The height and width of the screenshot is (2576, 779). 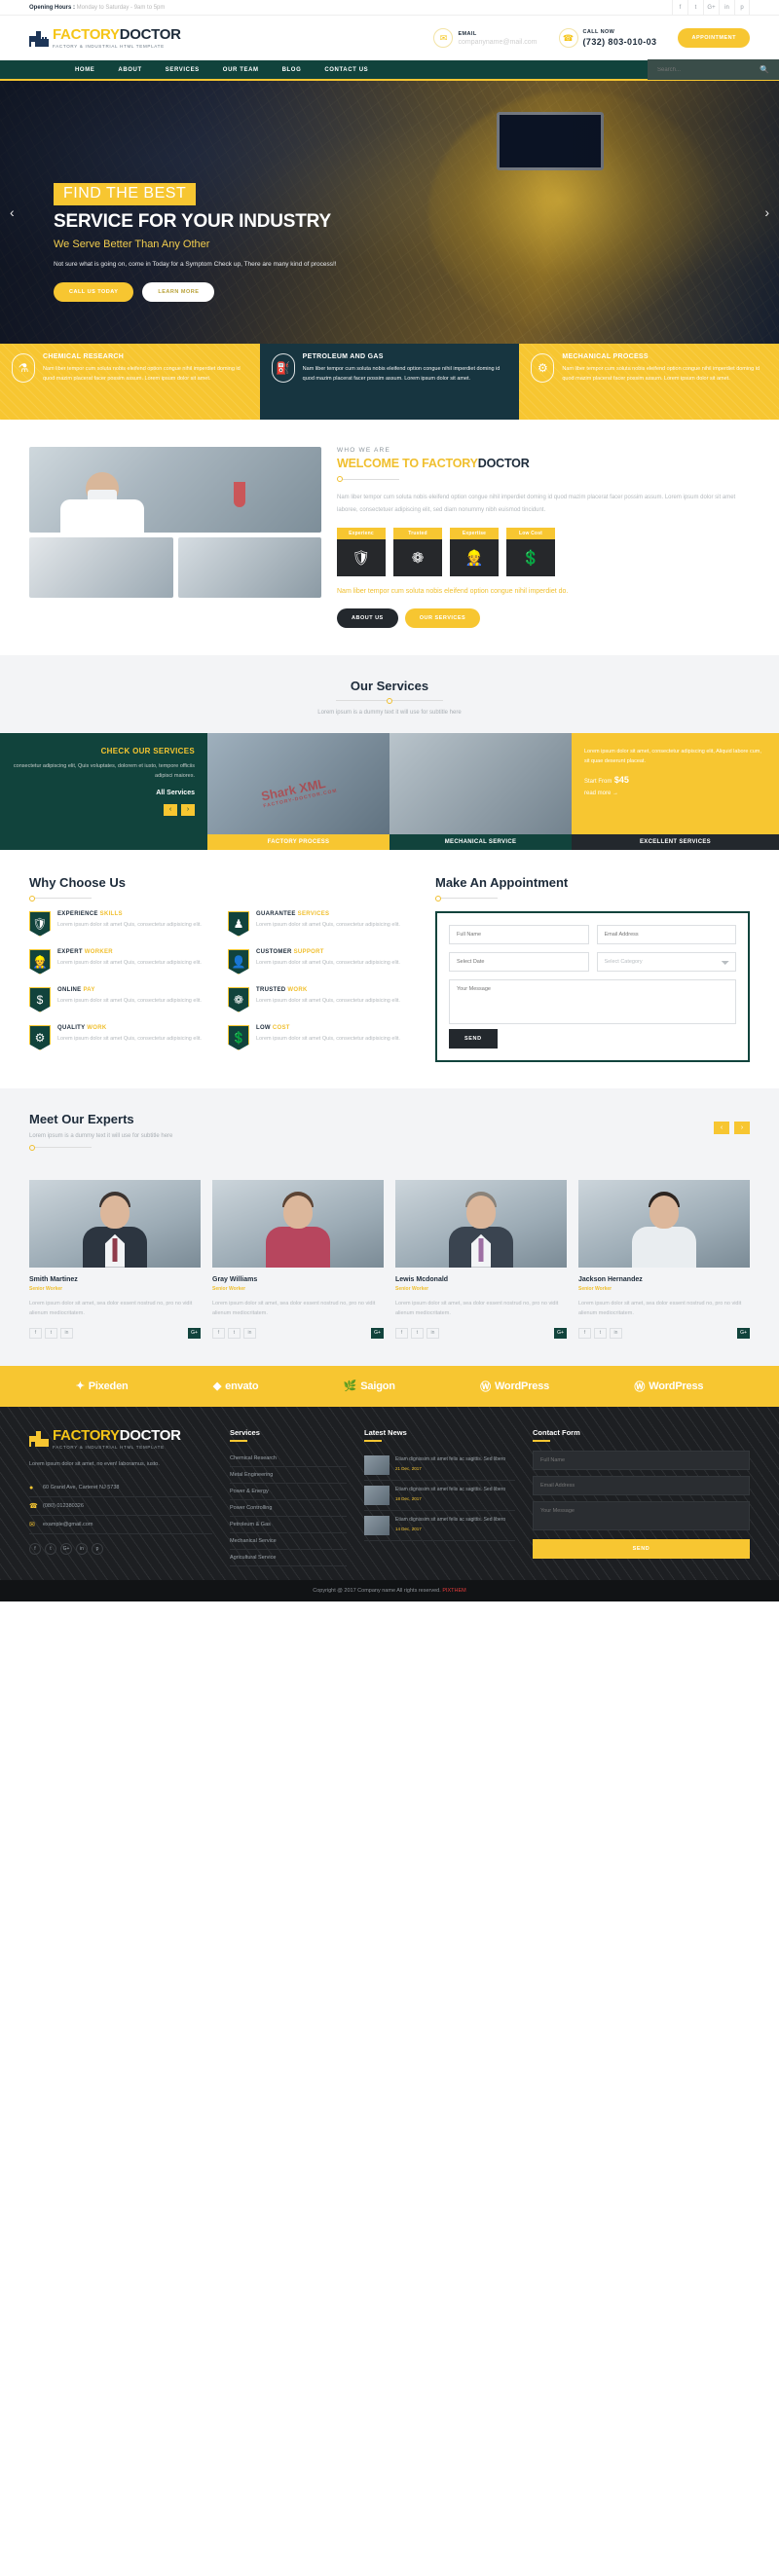 I want to click on all-services-label: All Services, so click(x=104, y=793).